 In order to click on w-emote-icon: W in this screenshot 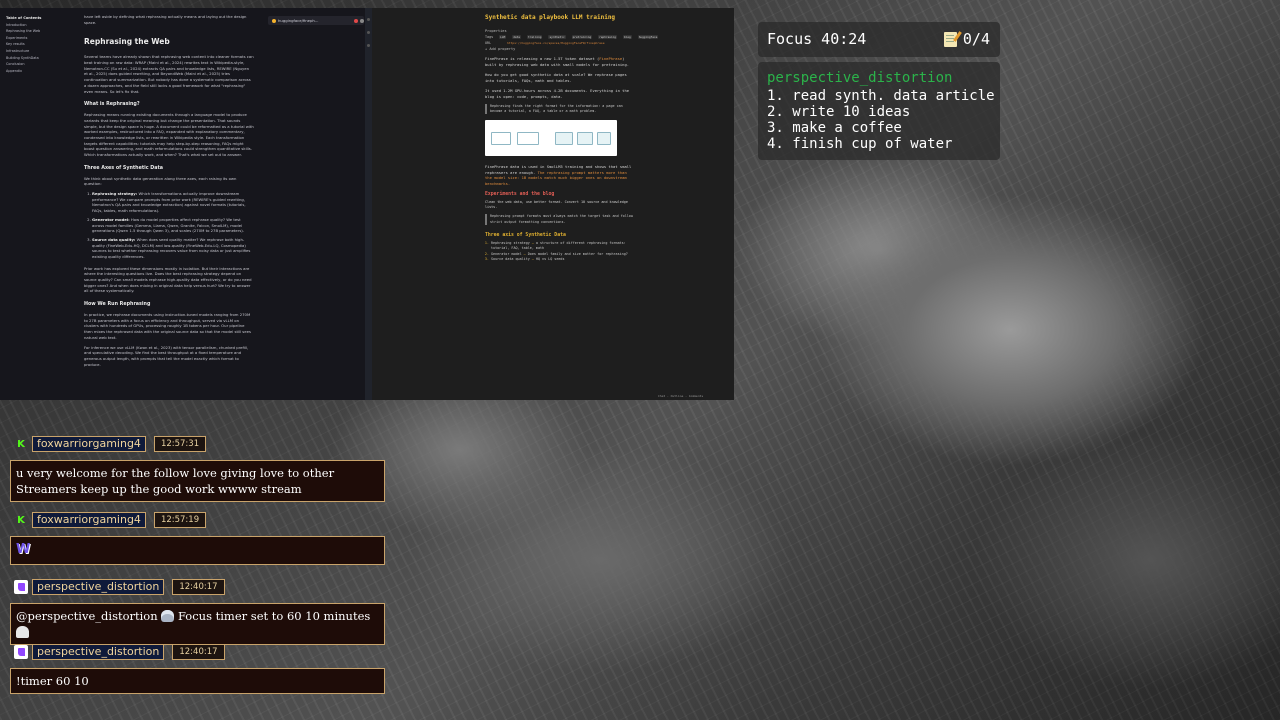, I will do `click(23, 549)`.